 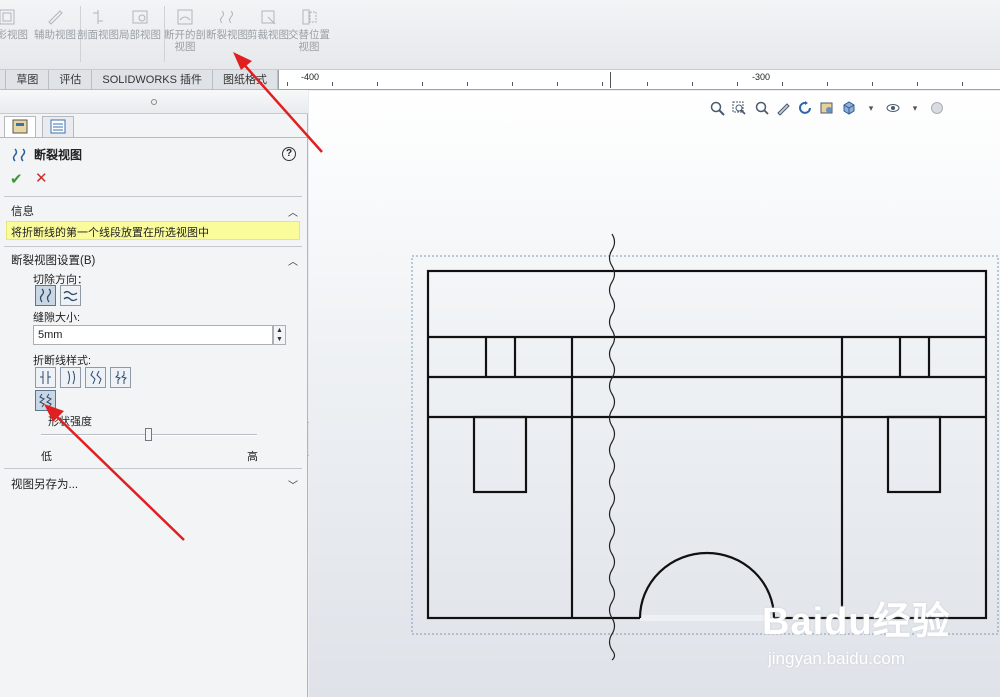 I want to click on break-line, so click(x=612, y=447).